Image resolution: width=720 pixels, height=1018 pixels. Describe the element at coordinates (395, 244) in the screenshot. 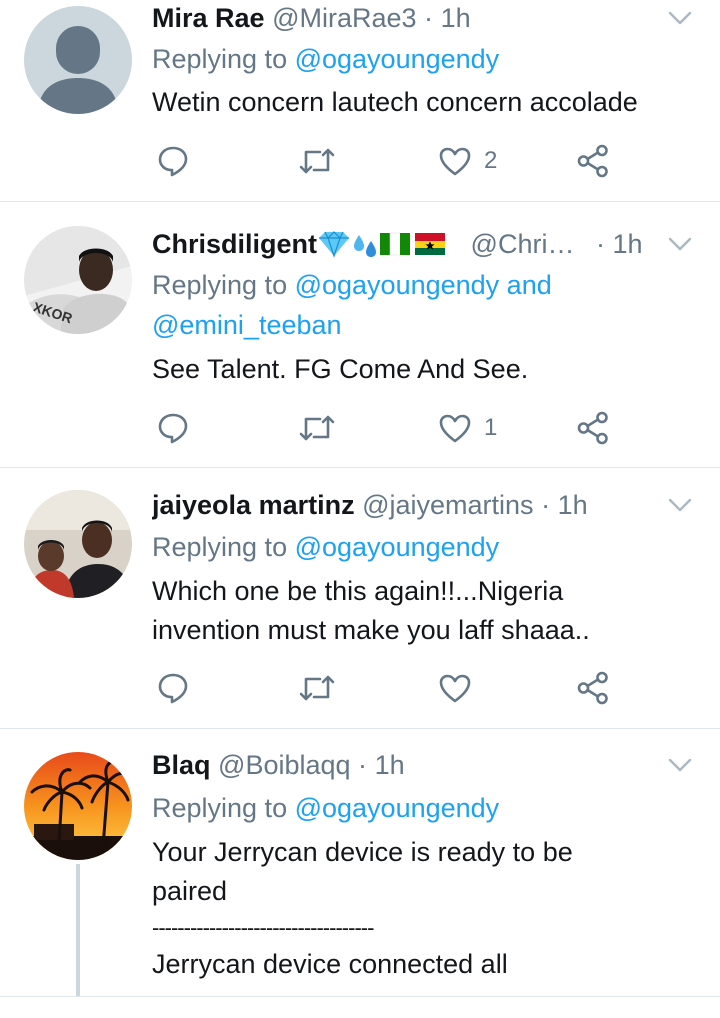

I see `nigeria-flag-emoji` at that location.